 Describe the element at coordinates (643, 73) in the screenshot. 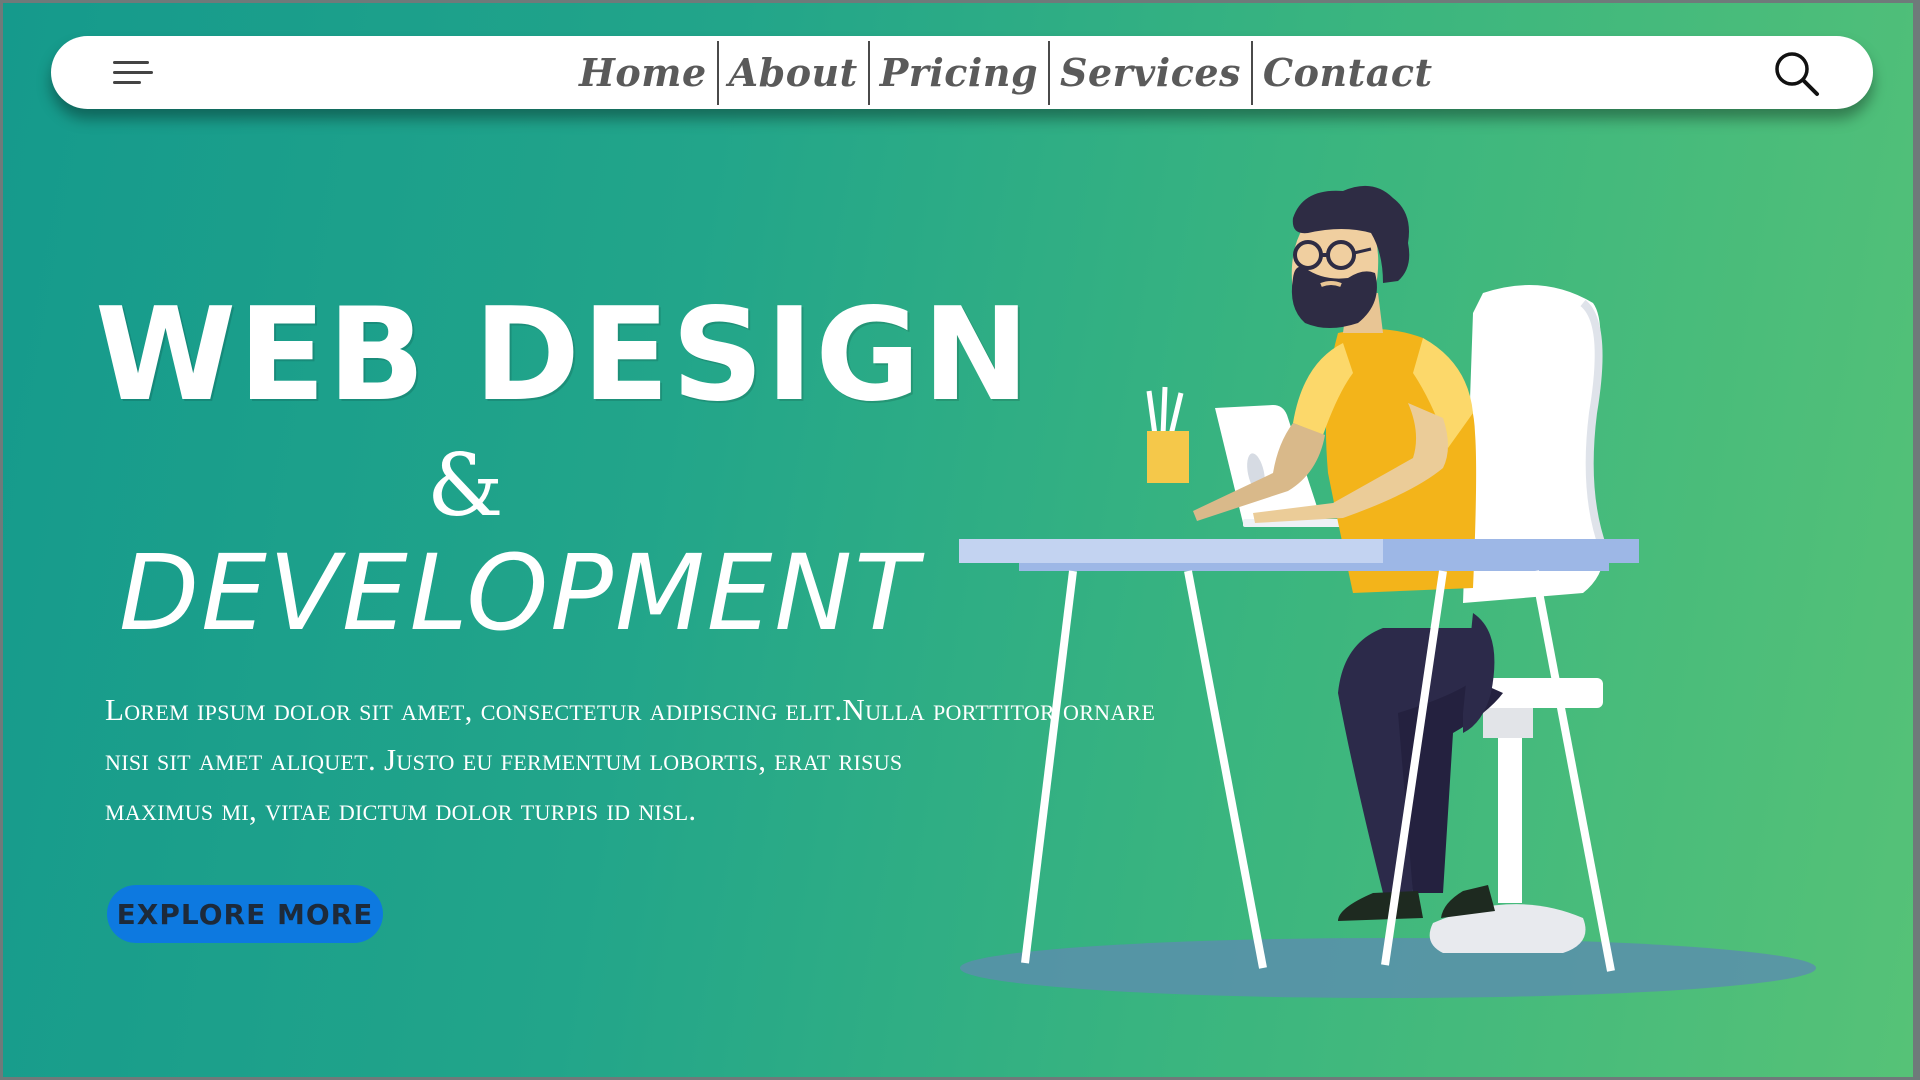

I see `nav-link-home: Home` at that location.